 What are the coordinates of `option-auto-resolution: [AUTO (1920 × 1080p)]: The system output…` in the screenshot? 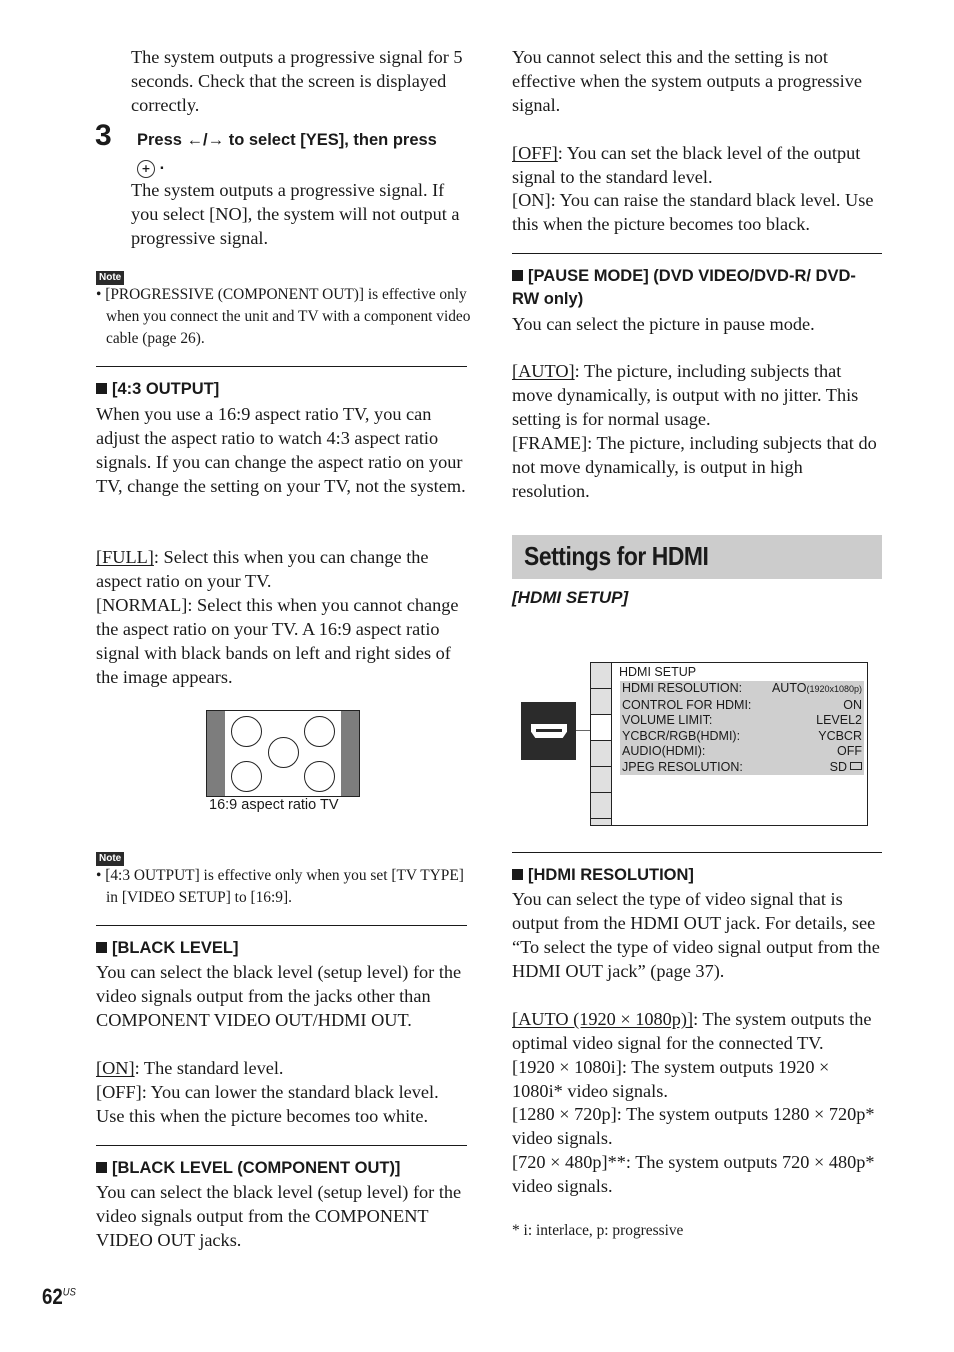 It's located at (698, 1031).